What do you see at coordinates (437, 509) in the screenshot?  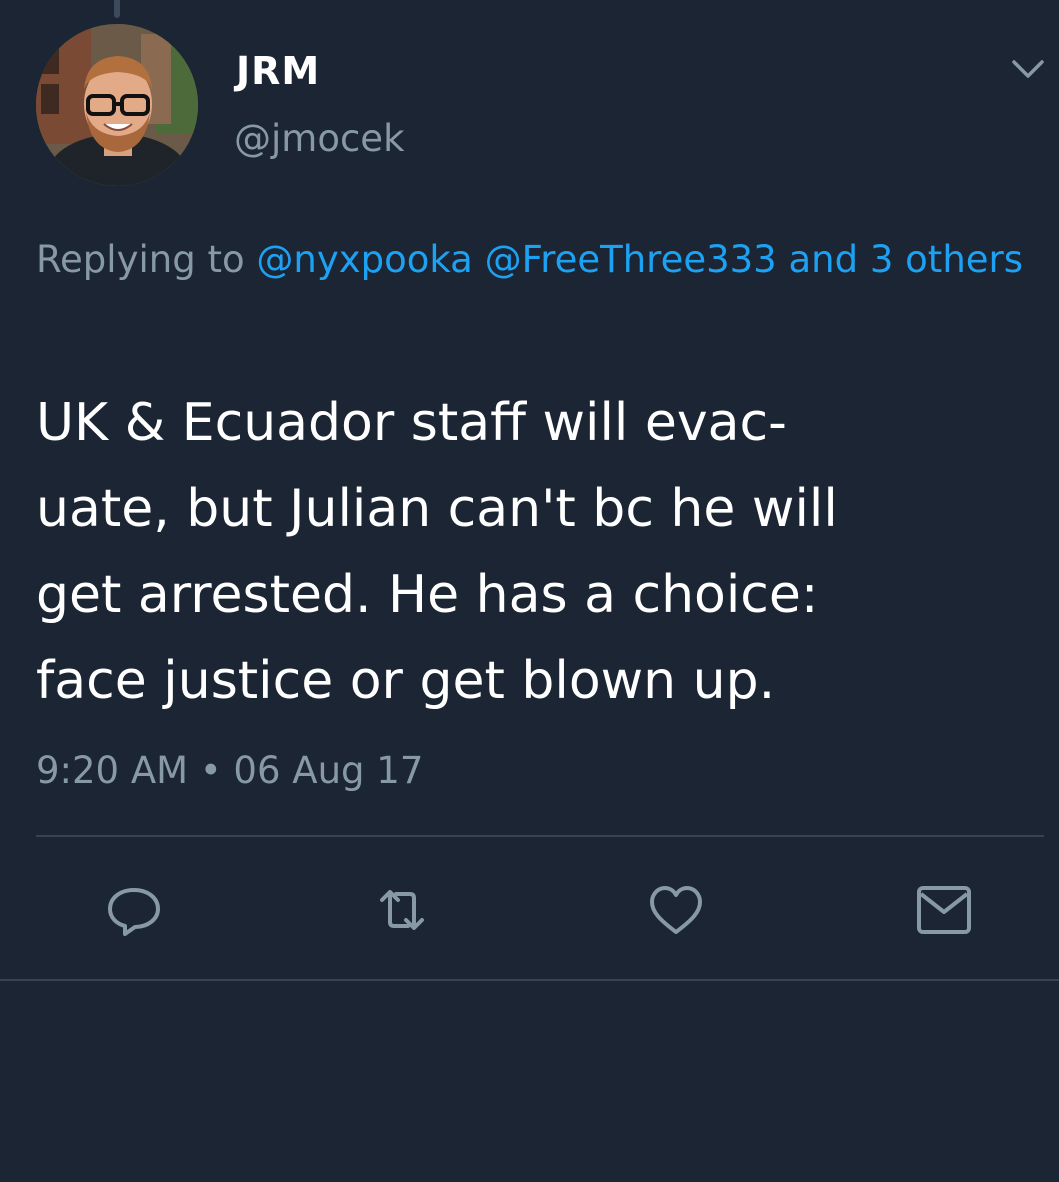 I see `tweet-text-line: uate, but Julian can't bc he will` at bounding box center [437, 509].